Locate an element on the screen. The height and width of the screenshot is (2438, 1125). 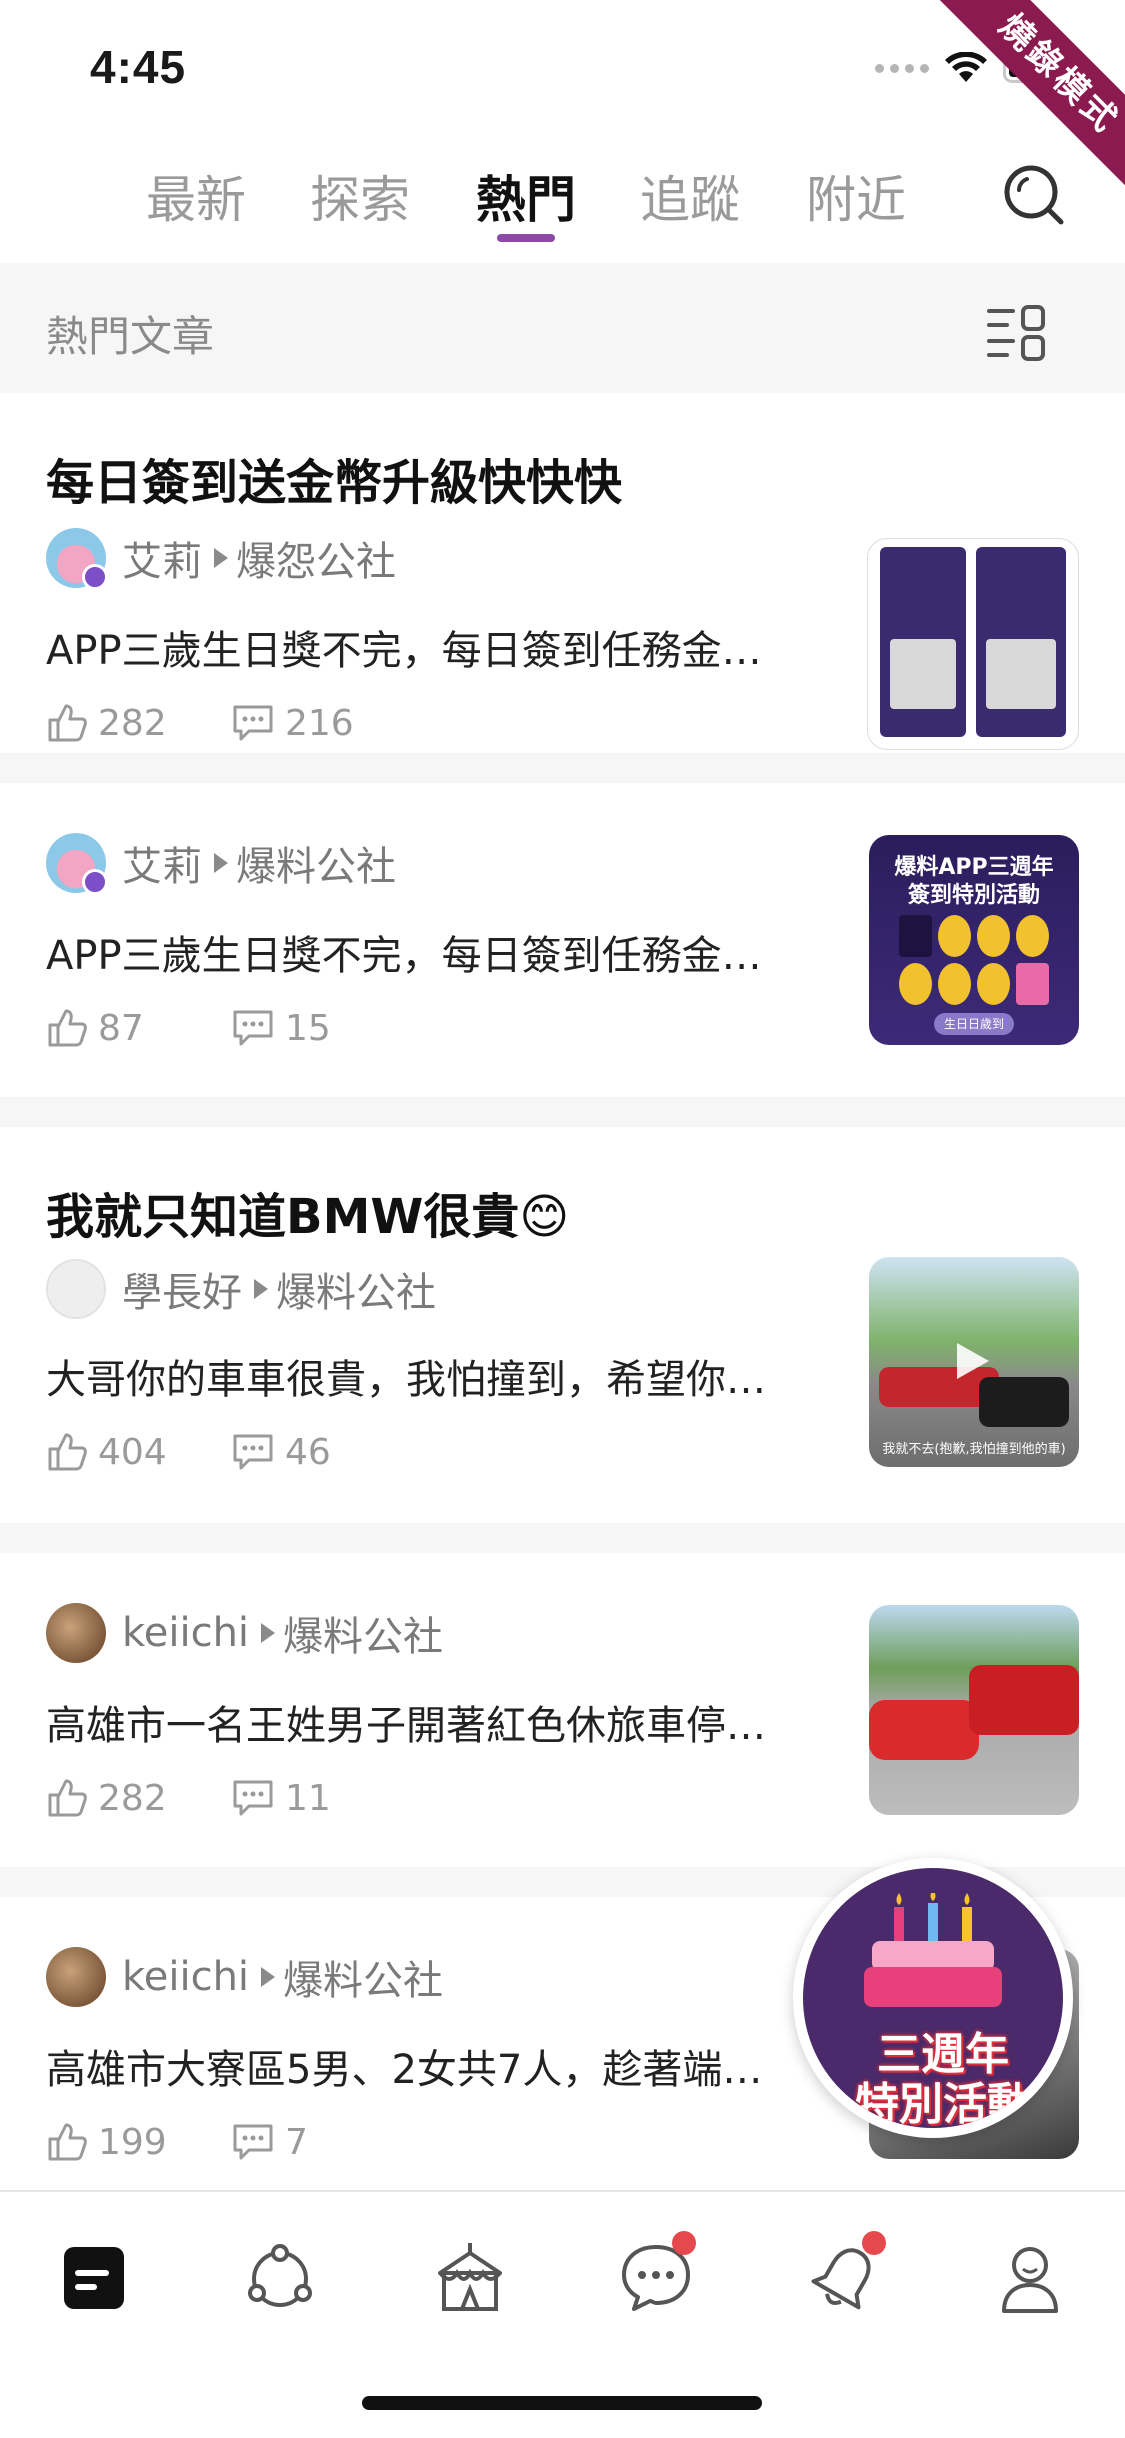
comment-count: 46 is located at coordinates (308, 1452).